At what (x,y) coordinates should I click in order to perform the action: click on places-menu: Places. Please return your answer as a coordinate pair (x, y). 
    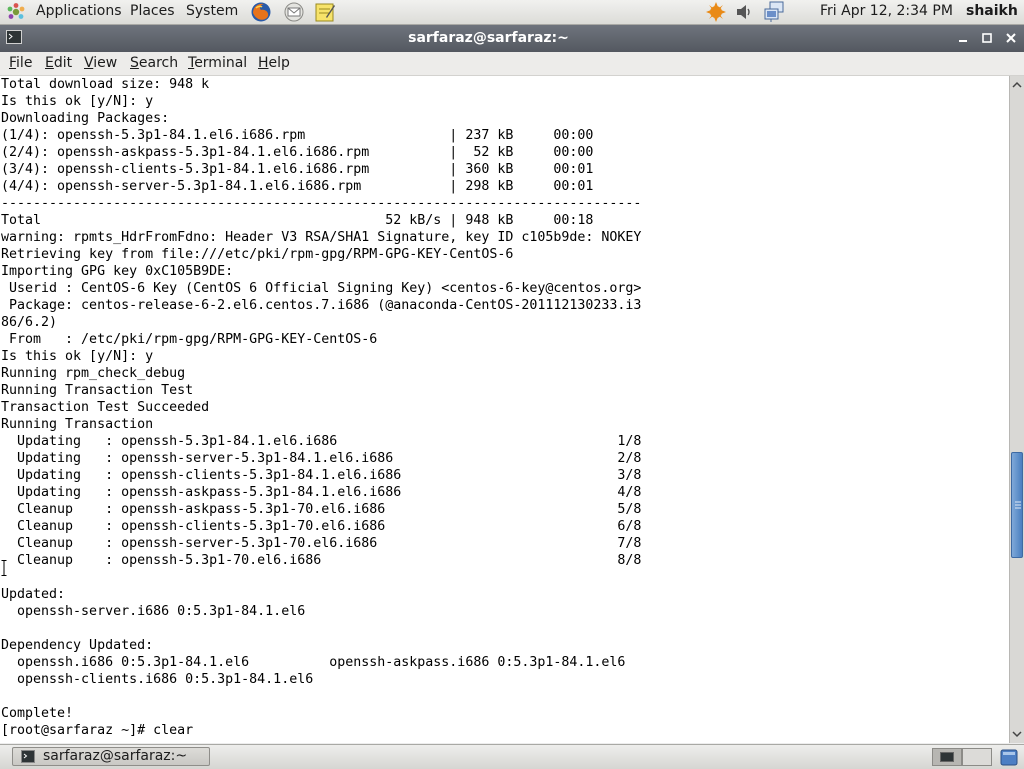
    Looking at the image, I should click on (152, 11).